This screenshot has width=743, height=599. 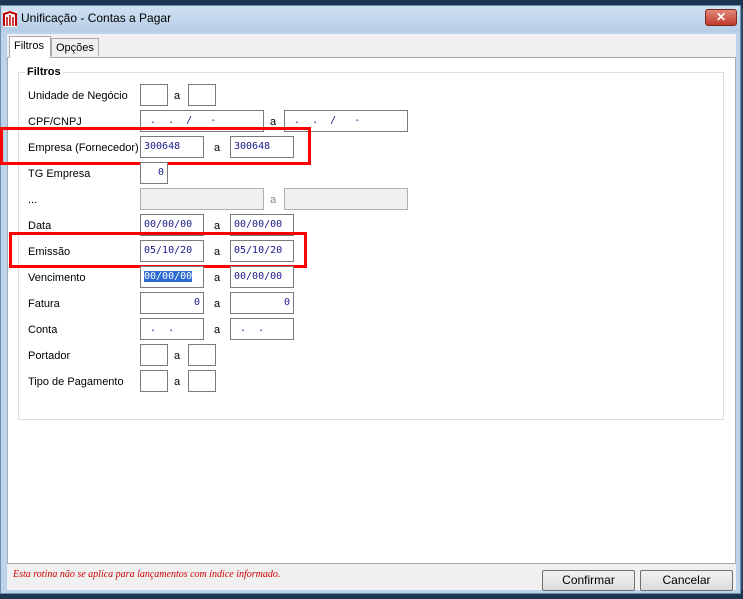 I want to click on fatura-from-input: 0, so click(x=172, y=303).